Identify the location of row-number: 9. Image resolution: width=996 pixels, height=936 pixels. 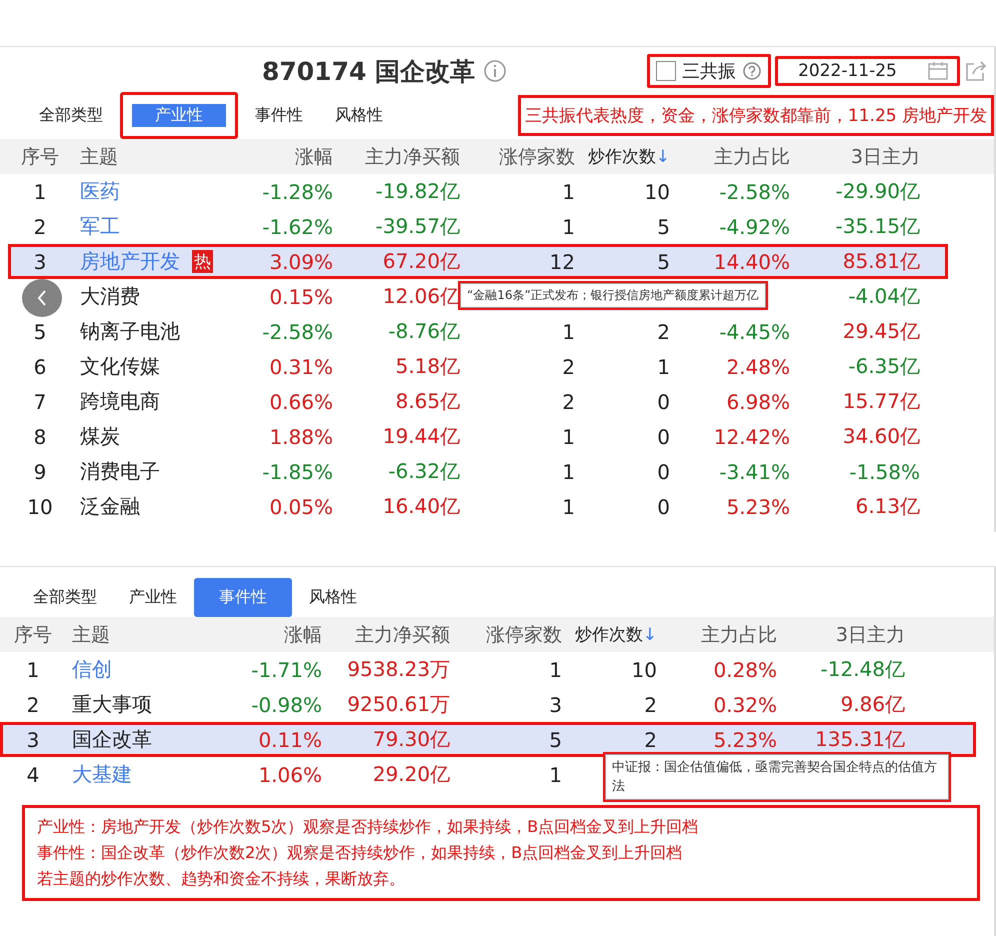
(40, 472).